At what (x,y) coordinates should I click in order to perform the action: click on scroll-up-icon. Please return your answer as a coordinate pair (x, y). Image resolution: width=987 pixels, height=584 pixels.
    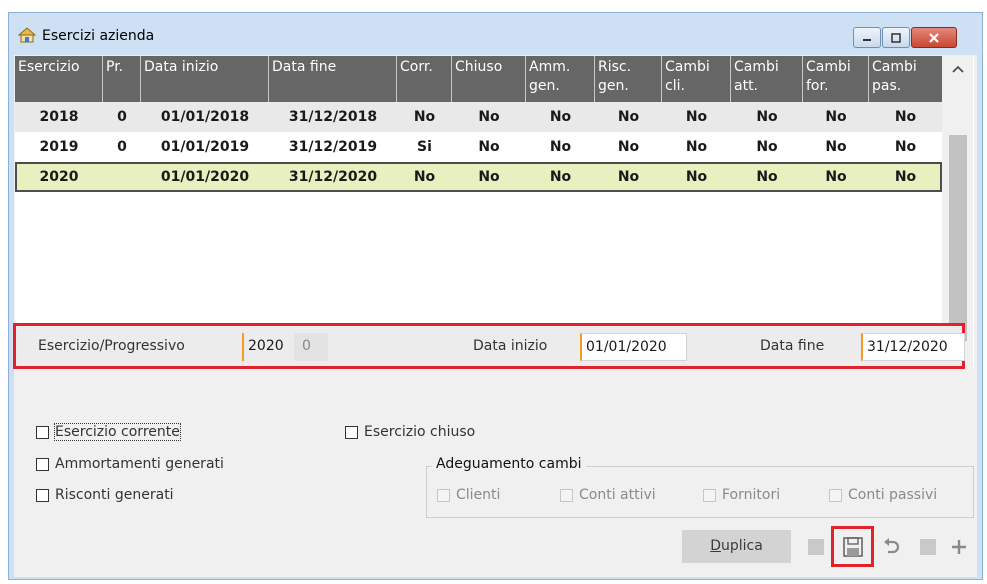
    Looking at the image, I should click on (957, 69).